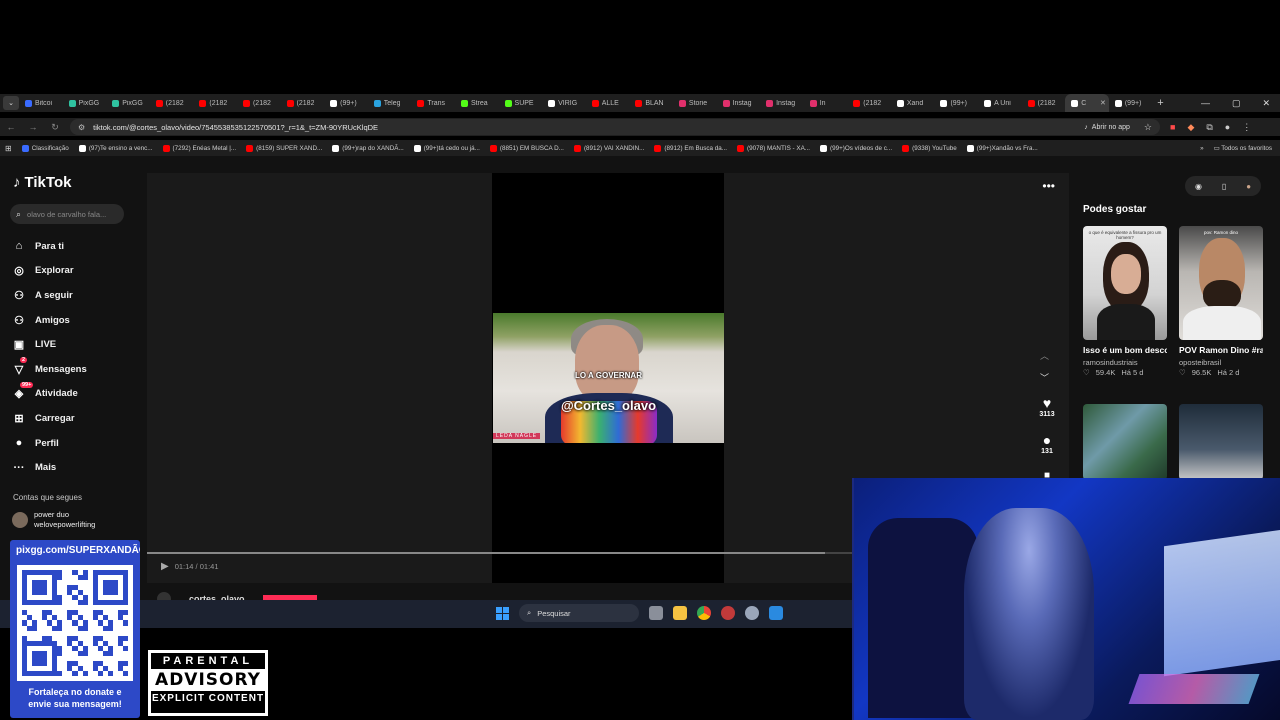 The width and height of the screenshot is (1280, 720). What do you see at coordinates (49, 320) in the screenshot?
I see `nav-item: ⚇ Amigos` at bounding box center [49, 320].